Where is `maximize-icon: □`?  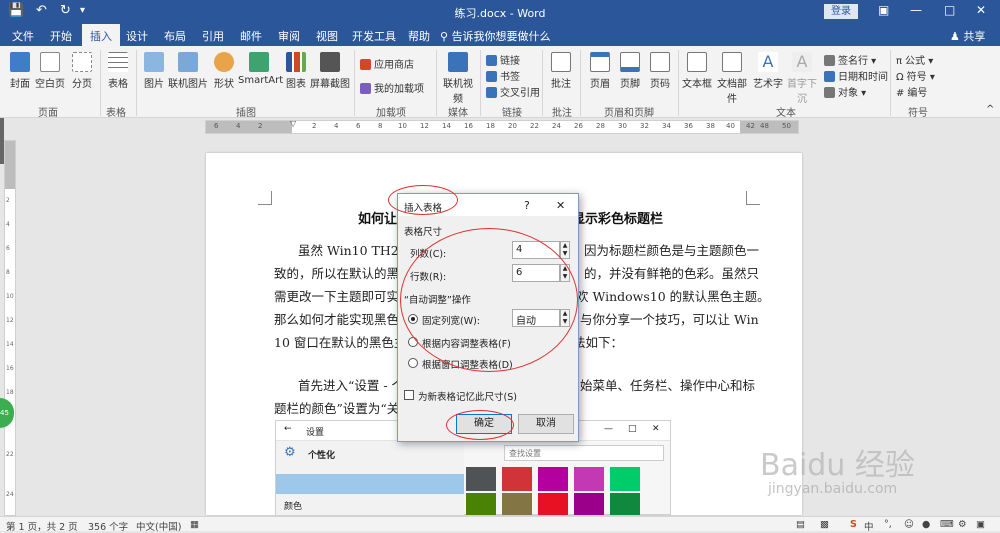
maximize-icon: □ is located at coordinates (949, 10).